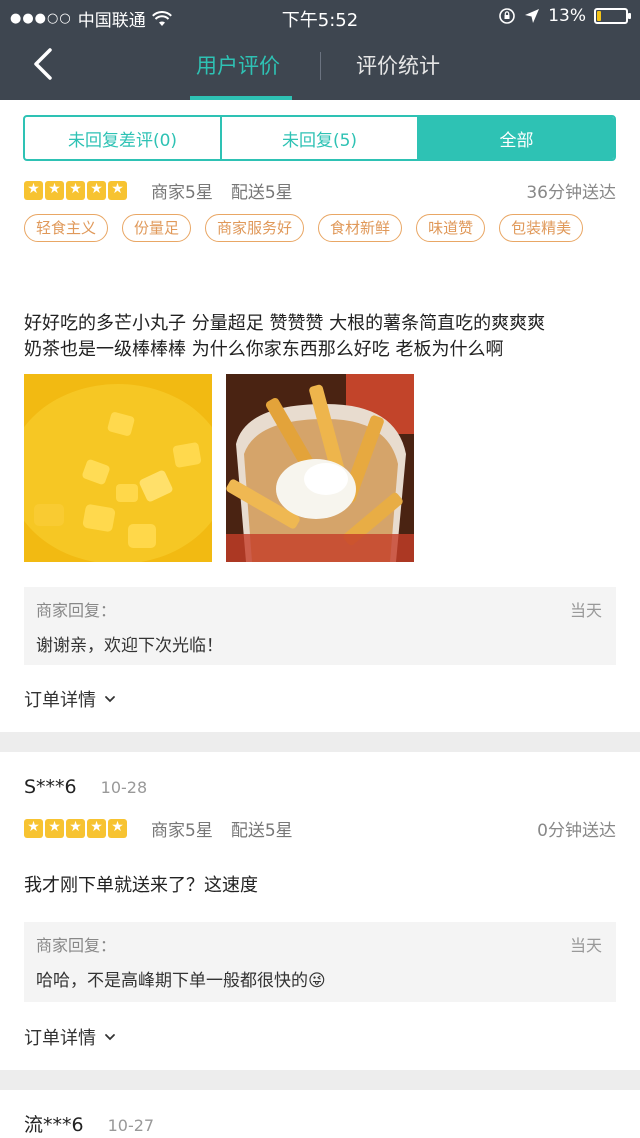 The height and width of the screenshot is (1138, 640). Describe the element at coordinates (141, 885) in the screenshot. I see `review-text-line: 我才刚下单就送来了？这速度` at that location.